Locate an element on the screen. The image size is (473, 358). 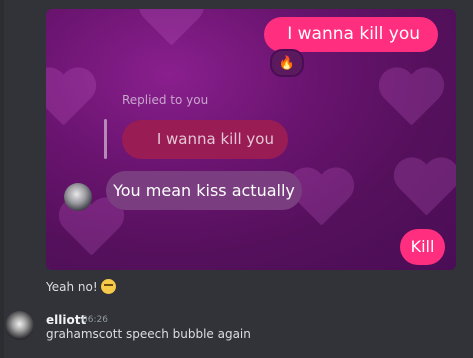
reply-indicator-bar is located at coordinates (105, 139).